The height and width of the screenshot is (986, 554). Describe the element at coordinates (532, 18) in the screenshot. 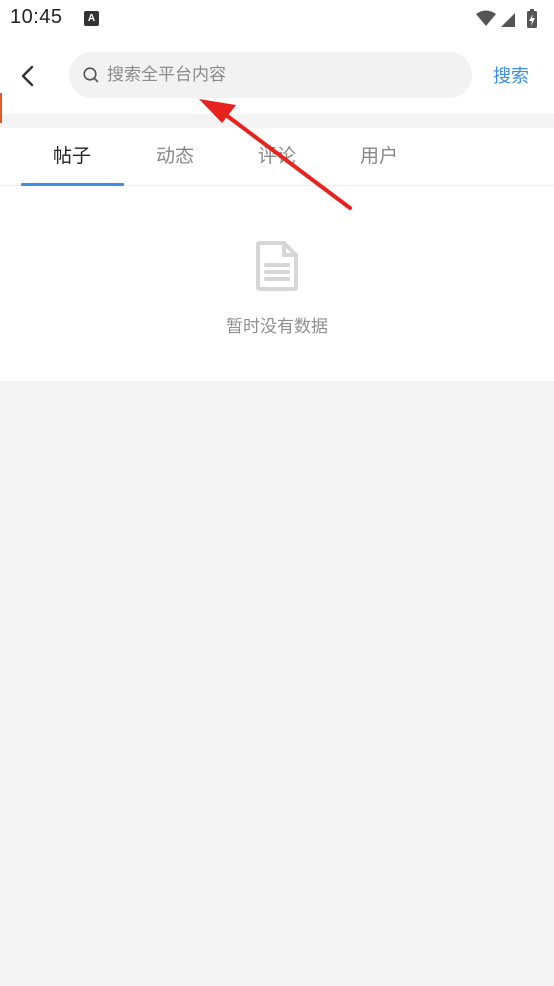

I see `battery-charging-icon` at that location.